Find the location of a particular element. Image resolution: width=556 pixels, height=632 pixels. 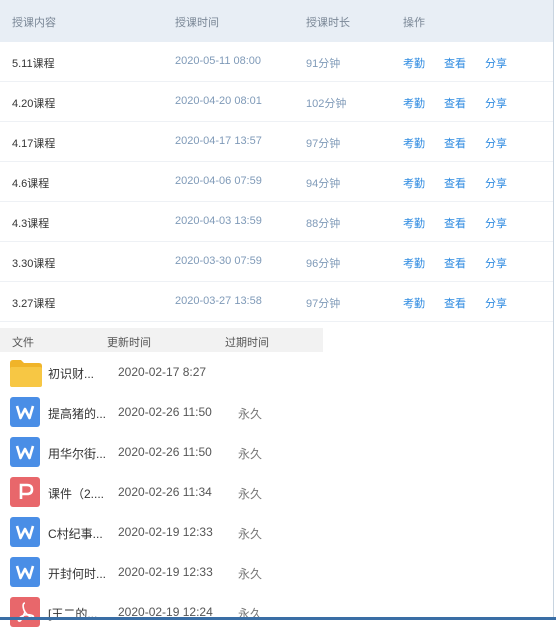

table-row: 5.11课程 2020-05-11 08:00 91分钟 考勤 查看 分享 is located at coordinates (276, 62).